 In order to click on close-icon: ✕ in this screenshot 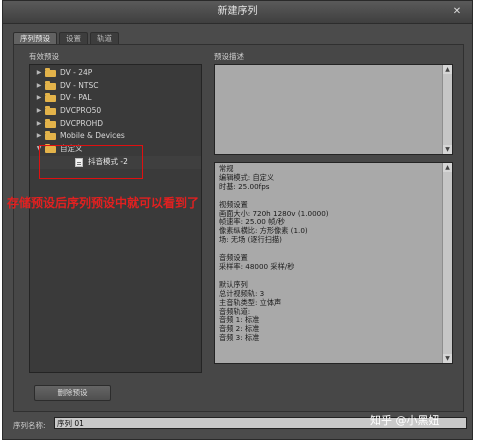, I will do `click(457, 11)`.